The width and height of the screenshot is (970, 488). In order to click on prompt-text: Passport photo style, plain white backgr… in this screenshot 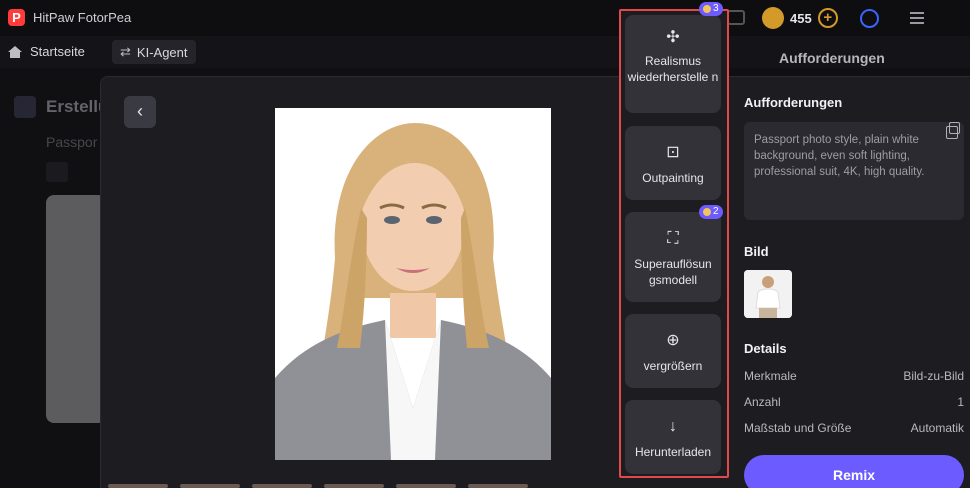, I will do `click(854, 171)`.